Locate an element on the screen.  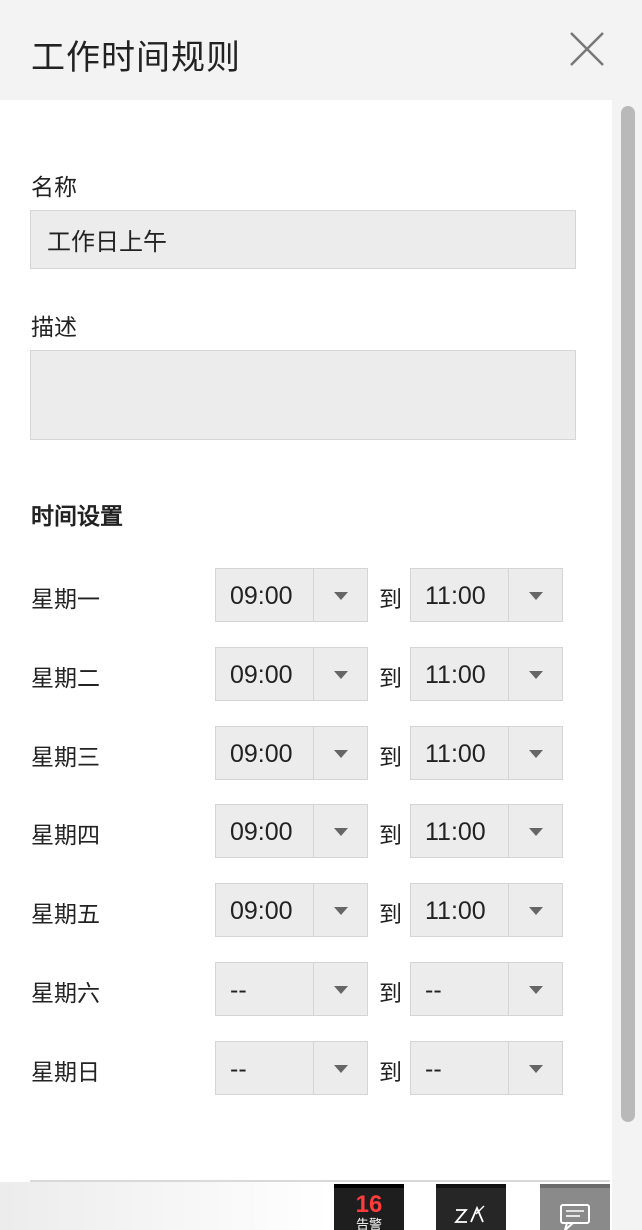
close-button is located at coordinates (587, 49).